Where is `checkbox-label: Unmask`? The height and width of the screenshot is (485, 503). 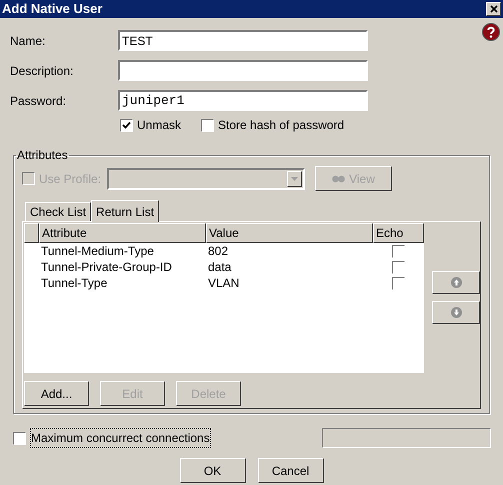
checkbox-label: Unmask is located at coordinates (159, 125).